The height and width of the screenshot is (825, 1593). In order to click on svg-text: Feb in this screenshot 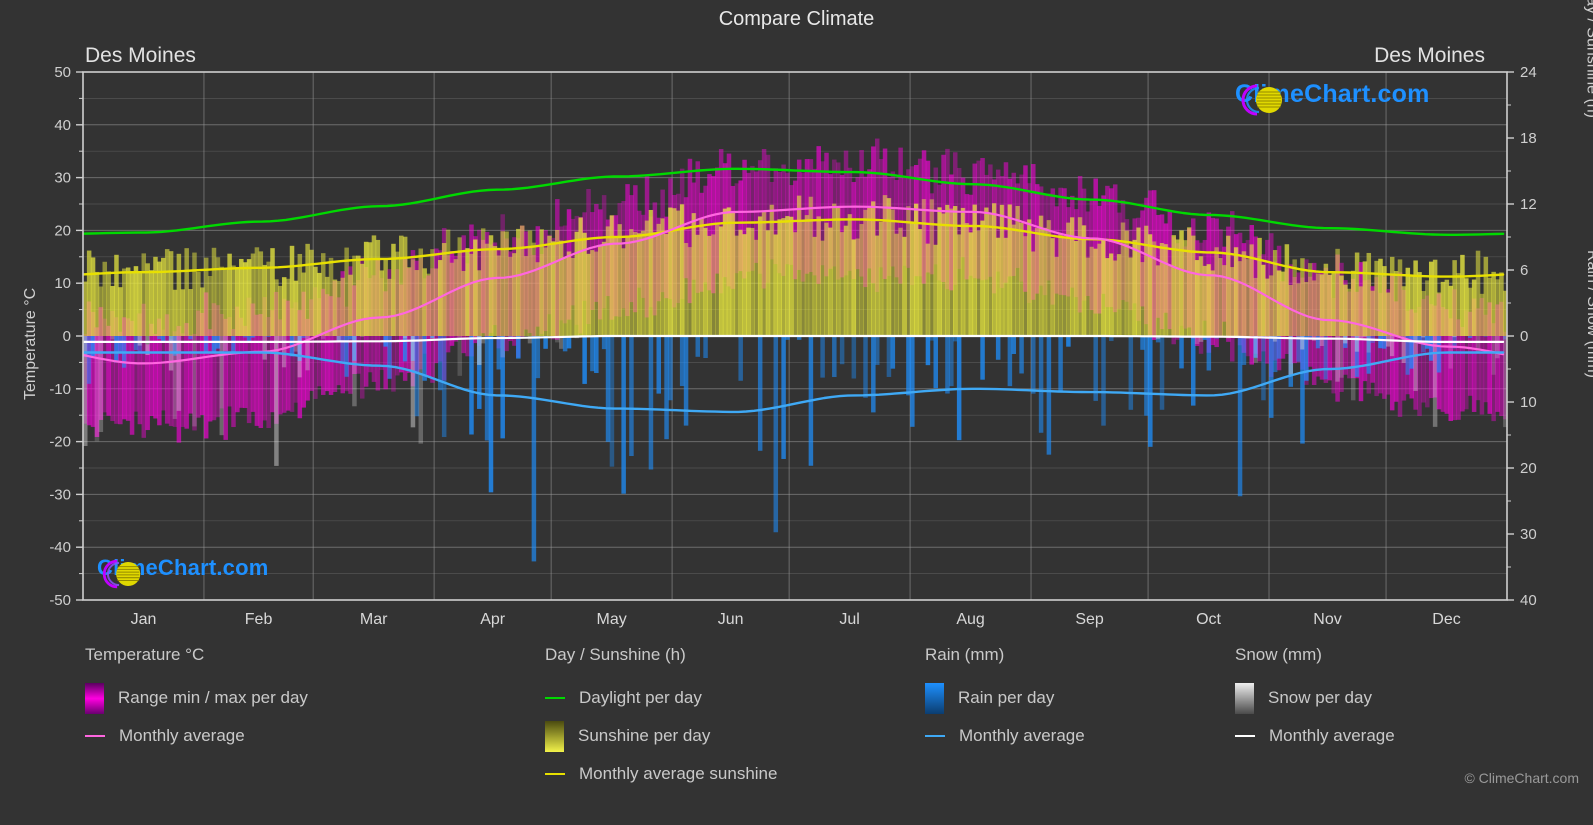, I will do `click(259, 619)`.